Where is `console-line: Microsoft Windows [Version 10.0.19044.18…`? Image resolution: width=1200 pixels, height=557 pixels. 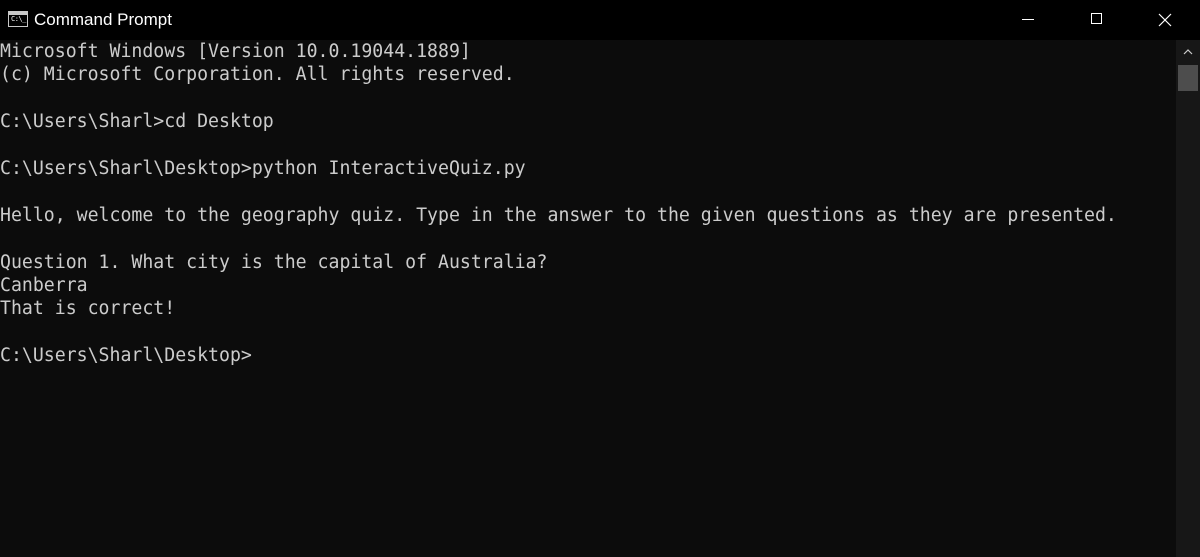
console-line: Microsoft Windows [Version 10.0.19044.18… is located at coordinates (235, 51).